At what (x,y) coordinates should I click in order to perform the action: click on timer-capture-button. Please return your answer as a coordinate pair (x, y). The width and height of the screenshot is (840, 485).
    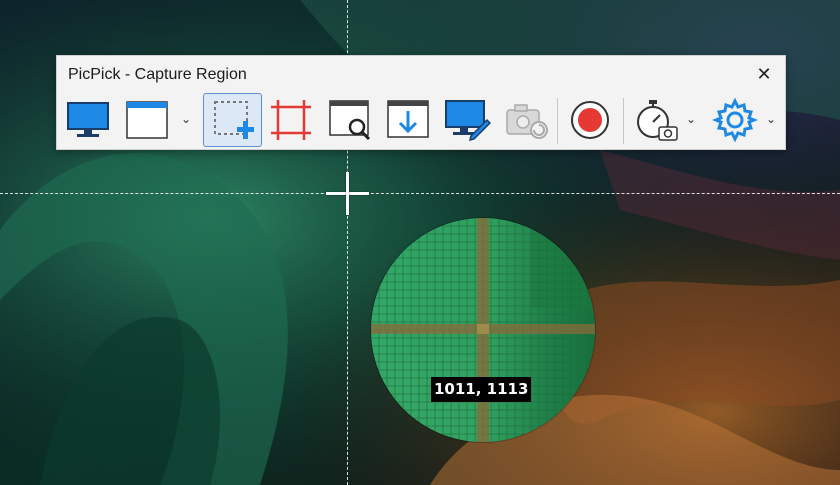
    Looking at the image, I should click on (656, 120).